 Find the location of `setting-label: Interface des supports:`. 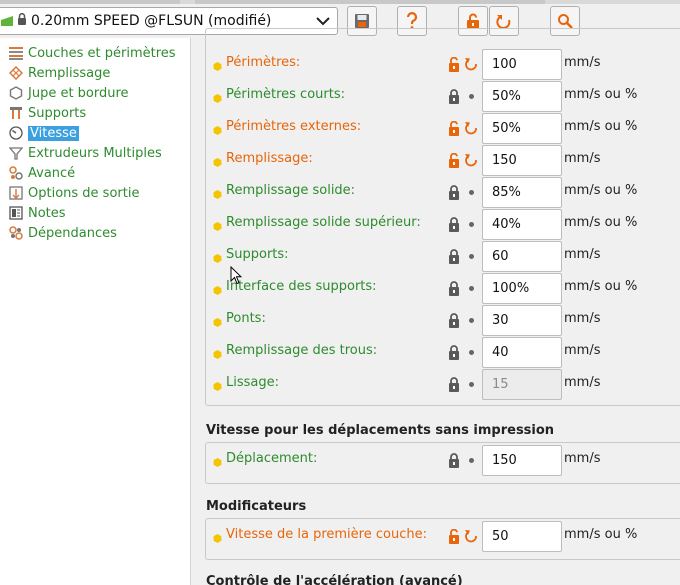

setting-label: Interface des supports: is located at coordinates (301, 286).